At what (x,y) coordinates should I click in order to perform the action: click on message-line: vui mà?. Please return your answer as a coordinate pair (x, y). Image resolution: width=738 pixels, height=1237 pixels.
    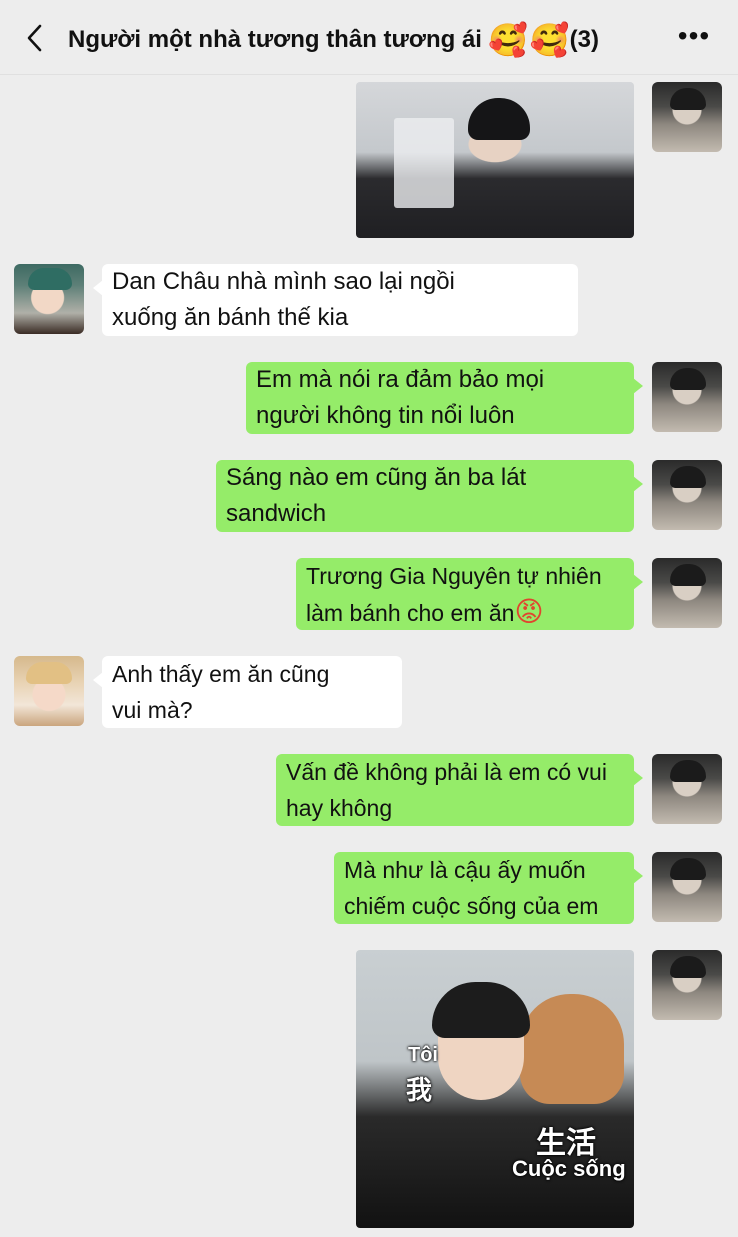
    Looking at the image, I should click on (152, 710).